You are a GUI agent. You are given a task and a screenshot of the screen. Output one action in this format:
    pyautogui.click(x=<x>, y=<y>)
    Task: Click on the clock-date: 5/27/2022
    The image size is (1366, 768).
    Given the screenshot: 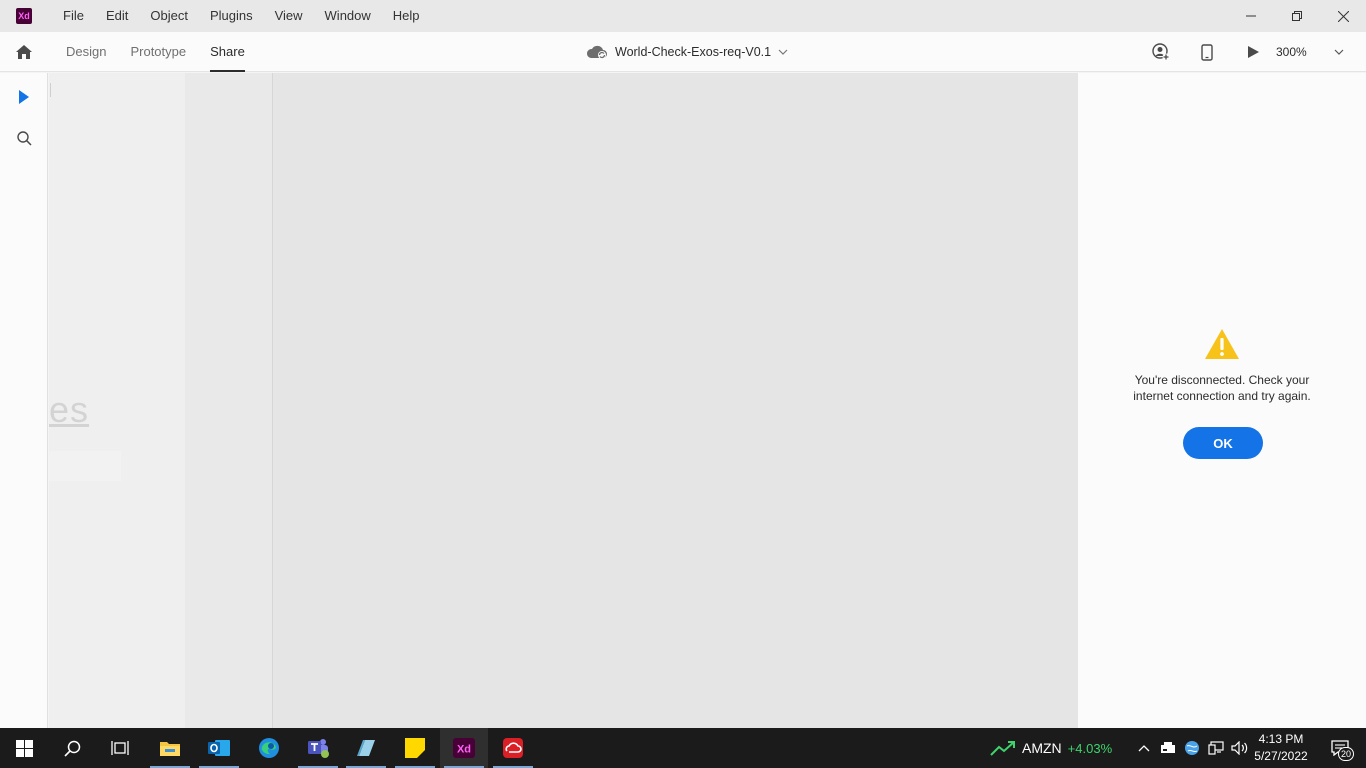 What is the action you would take?
    pyautogui.click(x=1281, y=756)
    